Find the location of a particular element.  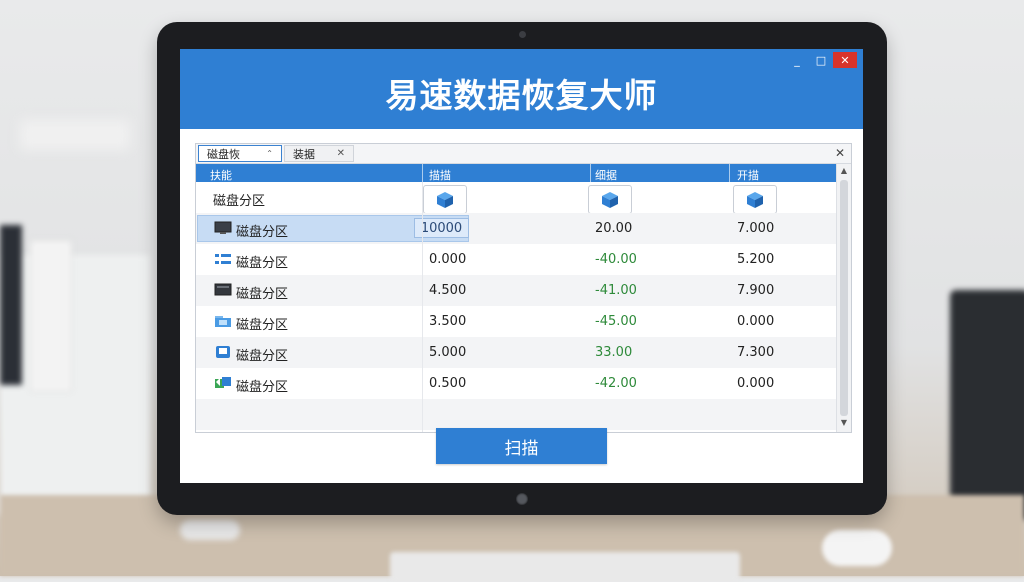

title-bar: 易速数据恢复大师 _ □ ✕ is located at coordinates (521, 89).